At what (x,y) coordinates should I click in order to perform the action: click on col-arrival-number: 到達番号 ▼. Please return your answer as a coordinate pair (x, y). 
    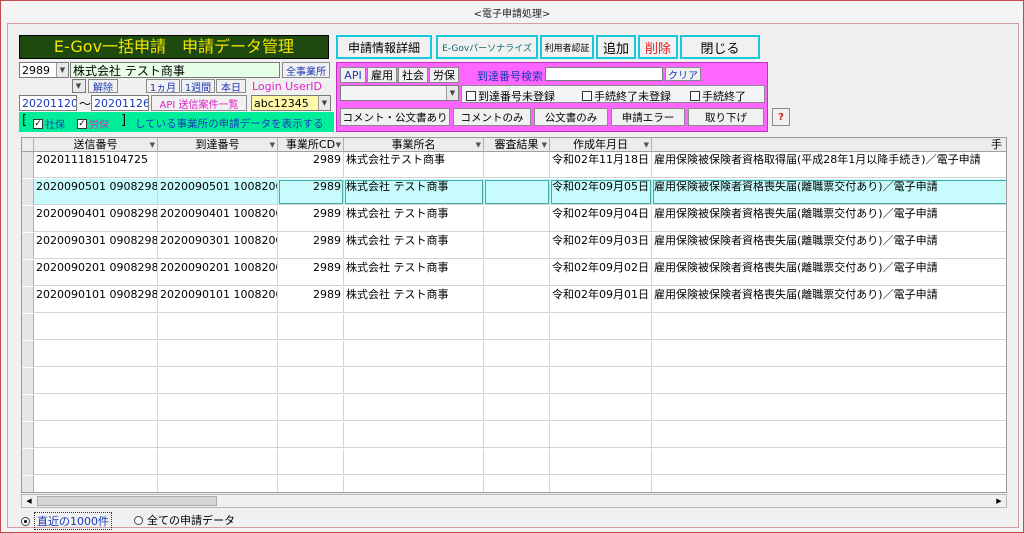
    Looking at the image, I should click on (218, 145).